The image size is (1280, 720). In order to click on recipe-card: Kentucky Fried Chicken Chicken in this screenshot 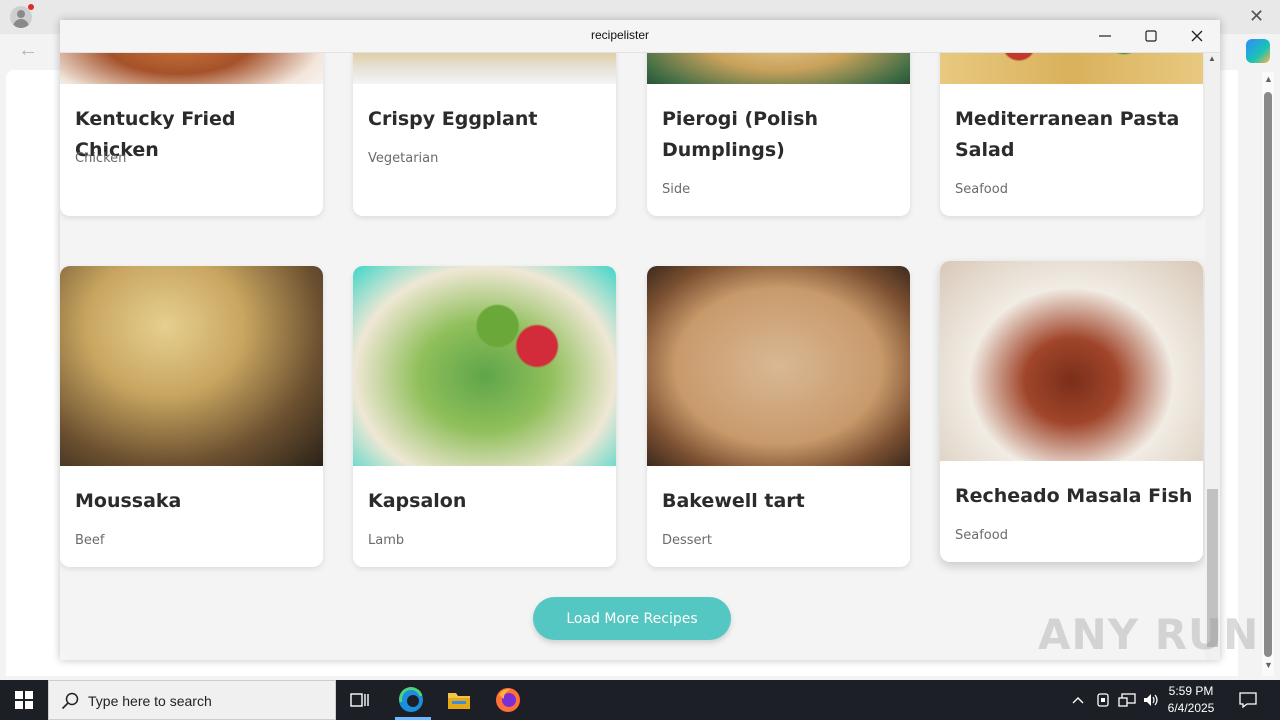, I will do `click(191, 134)`.